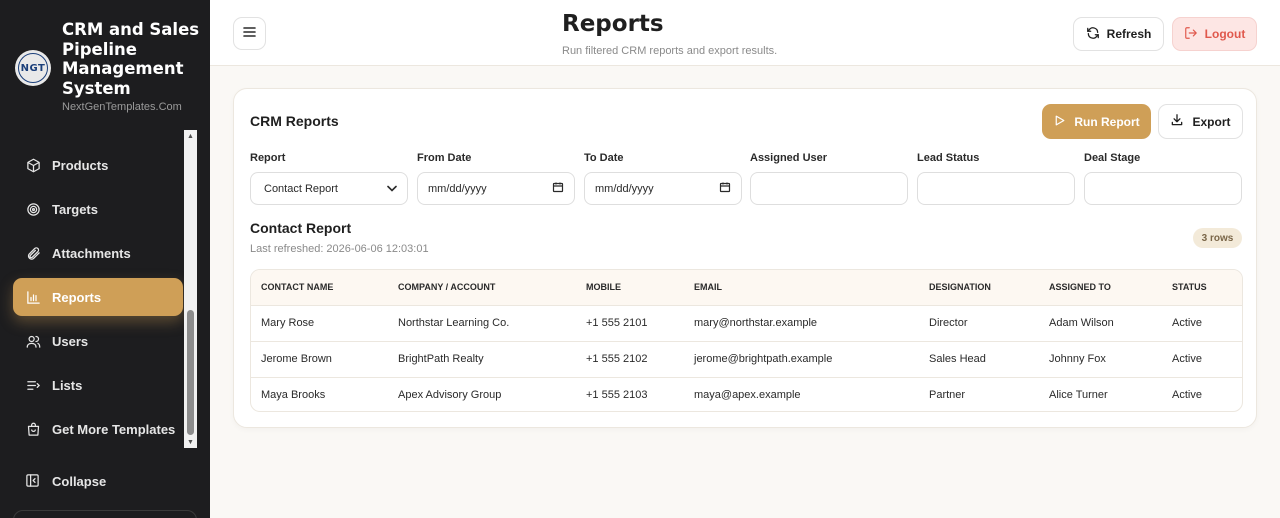  What do you see at coordinates (67, 385) in the screenshot?
I see `sidebar-item-label: Lists` at bounding box center [67, 385].